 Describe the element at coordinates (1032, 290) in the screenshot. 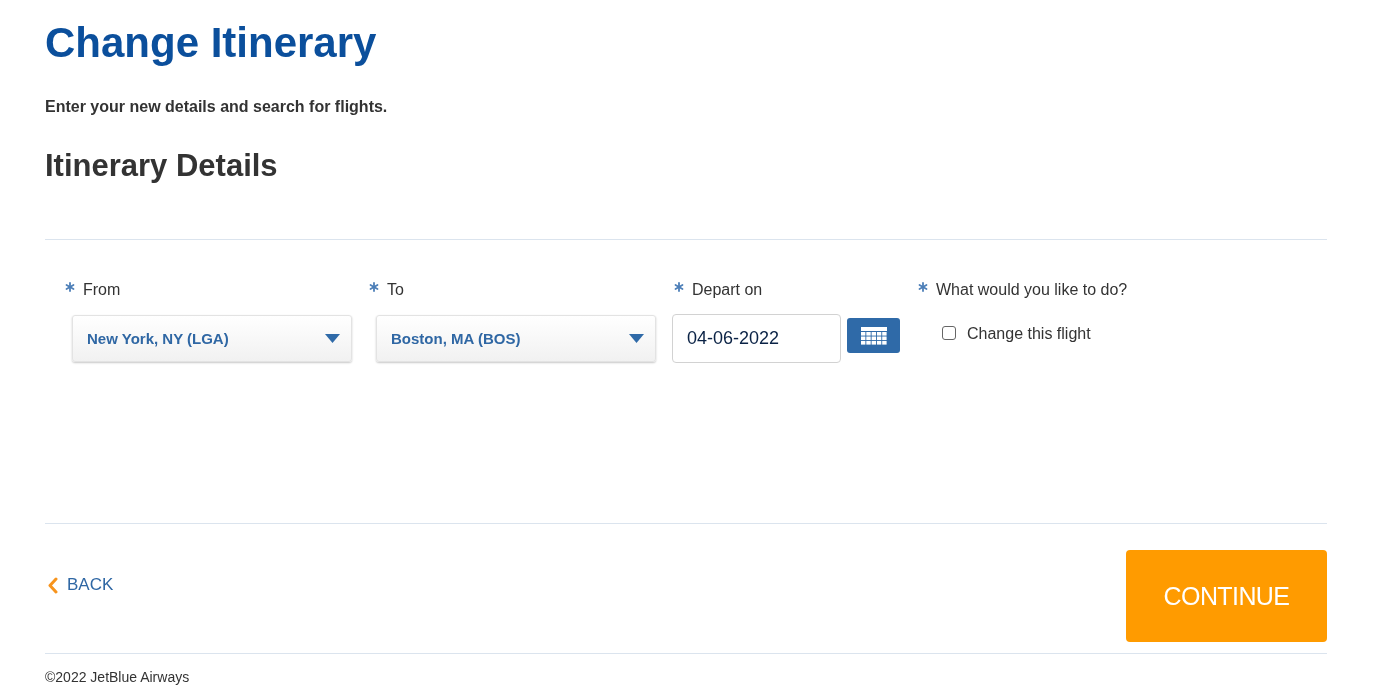

I see `field-label: What would you like to do?` at that location.